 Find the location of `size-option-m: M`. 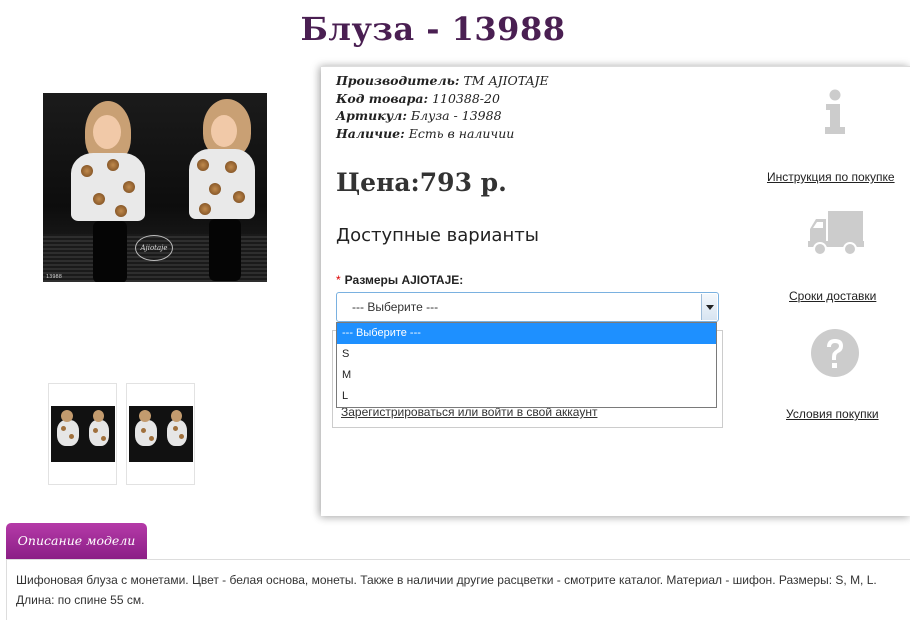

size-option-m: M is located at coordinates (526, 375).